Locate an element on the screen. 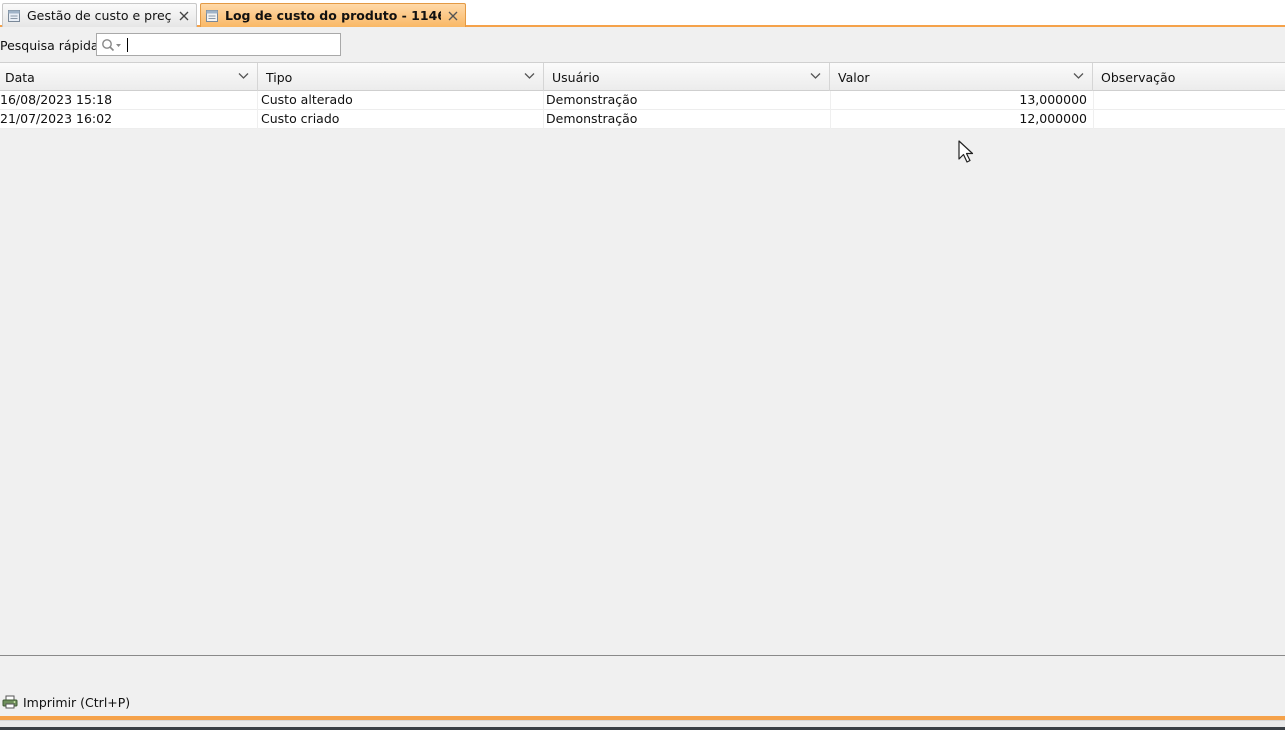  search-label: Pesquisa rápida: is located at coordinates (51, 45).